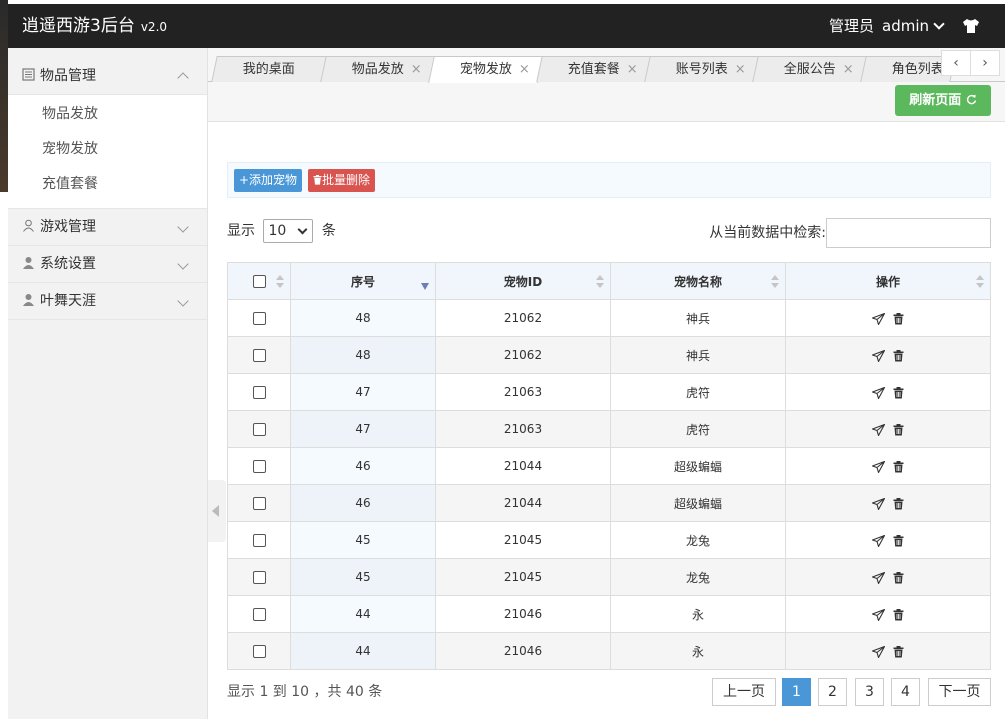 This screenshot has width=1005, height=719. What do you see at coordinates (107, 227) in the screenshot?
I see `sidebar-group-game: 游戏管理` at bounding box center [107, 227].